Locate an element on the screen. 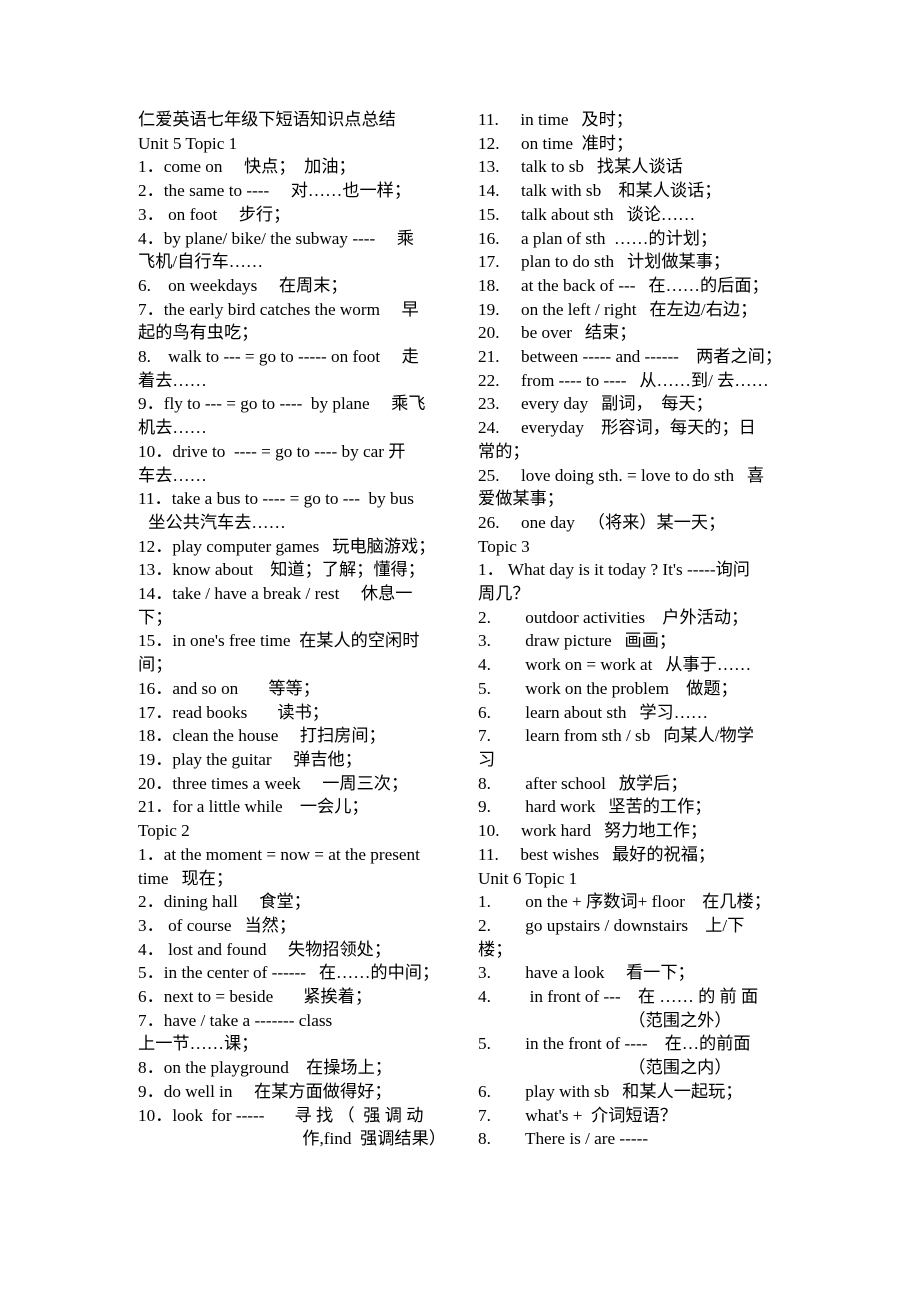 The width and height of the screenshot is (920, 1302). left-column-line: 18．clean the house 打扫房间； is located at coordinates (262, 736).